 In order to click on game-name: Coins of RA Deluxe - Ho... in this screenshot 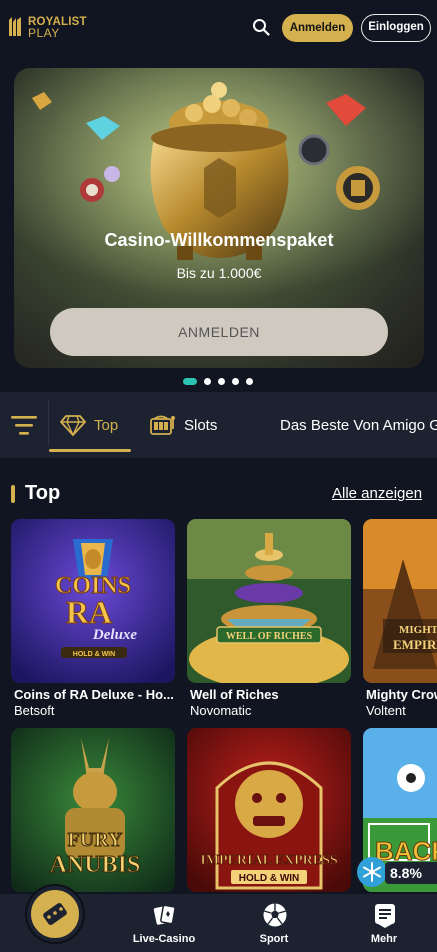, I will do `click(94, 694)`.